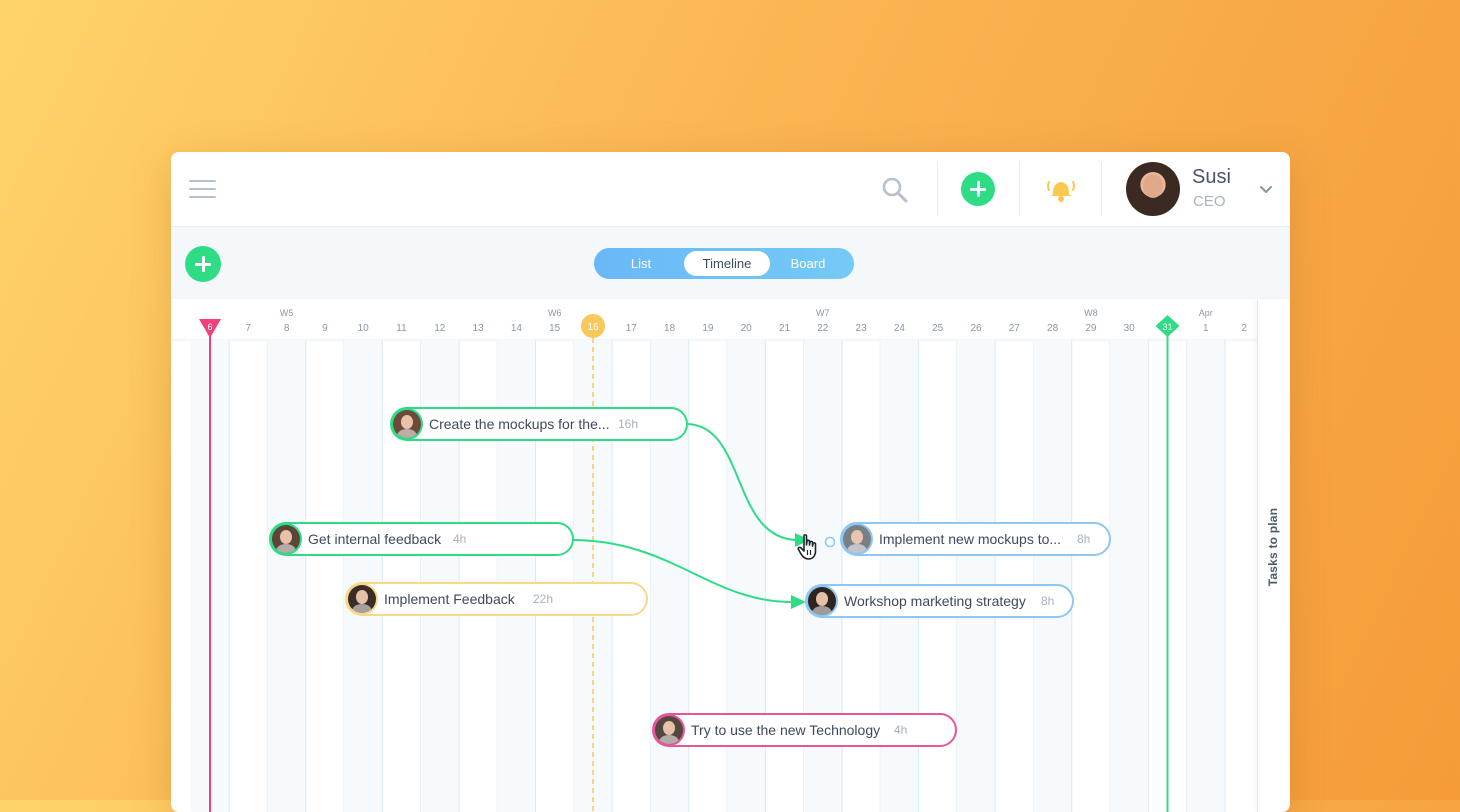 The image size is (1460, 812). I want to click on tasks-to-plan-panel: Tasks to plan, so click(1273, 556).